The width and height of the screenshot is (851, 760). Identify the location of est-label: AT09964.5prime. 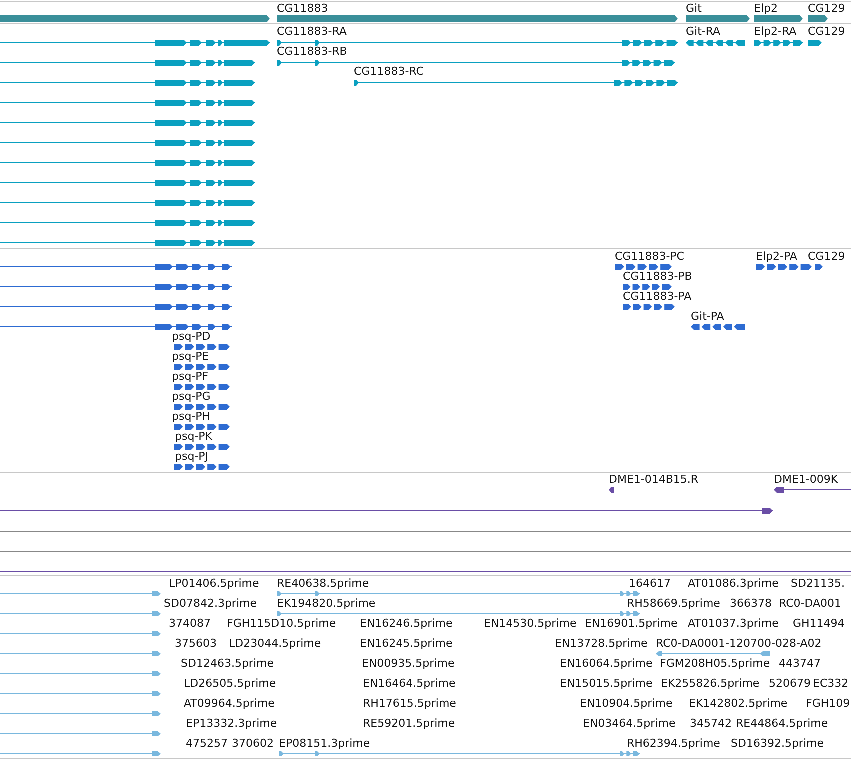
(229, 703).